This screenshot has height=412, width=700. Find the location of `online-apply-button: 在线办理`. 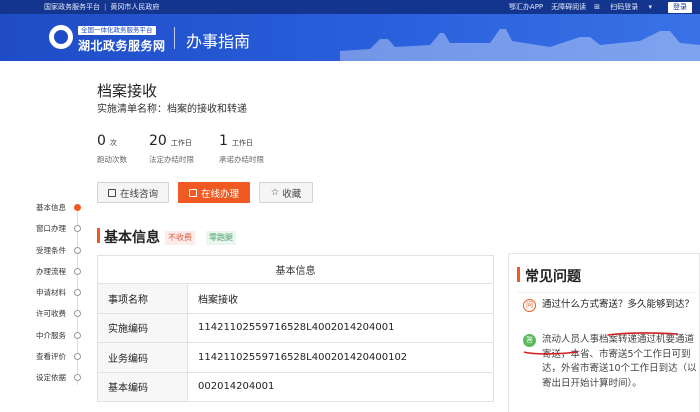

online-apply-button: 在线办理 is located at coordinates (214, 192).